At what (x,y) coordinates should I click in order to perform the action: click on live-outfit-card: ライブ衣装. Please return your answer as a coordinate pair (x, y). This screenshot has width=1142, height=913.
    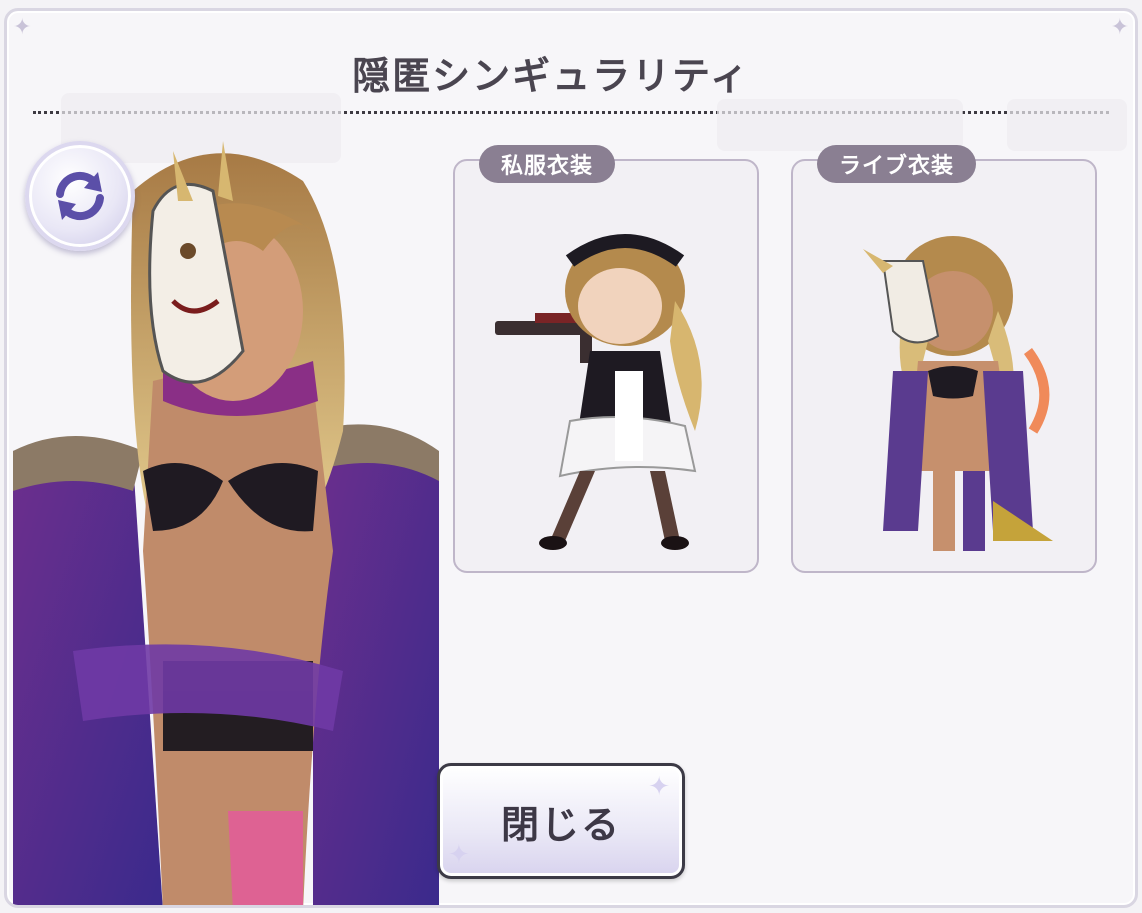
    Looking at the image, I should click on (944, 359).